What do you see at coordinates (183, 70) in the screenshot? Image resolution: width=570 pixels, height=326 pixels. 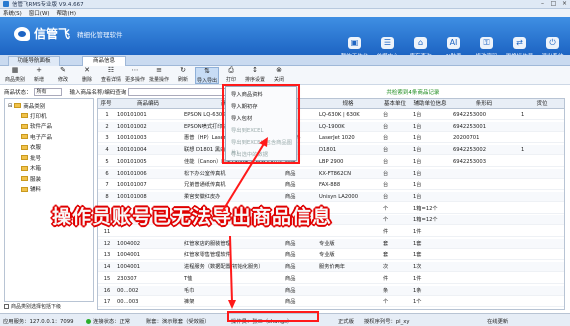 I see `refresh-icon: ↻` at bounding box center [183, 70].